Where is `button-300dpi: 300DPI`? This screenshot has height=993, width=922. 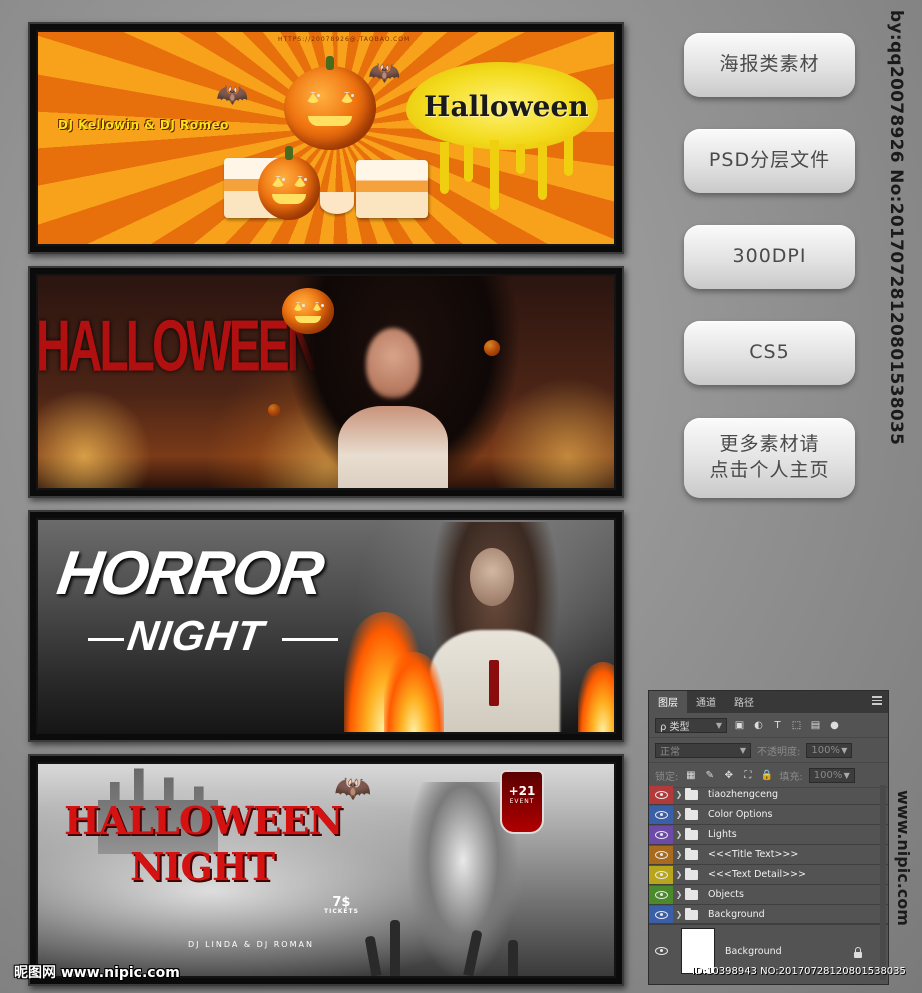 button-300dpi: 300DPI is located at coordinates (769, 257).